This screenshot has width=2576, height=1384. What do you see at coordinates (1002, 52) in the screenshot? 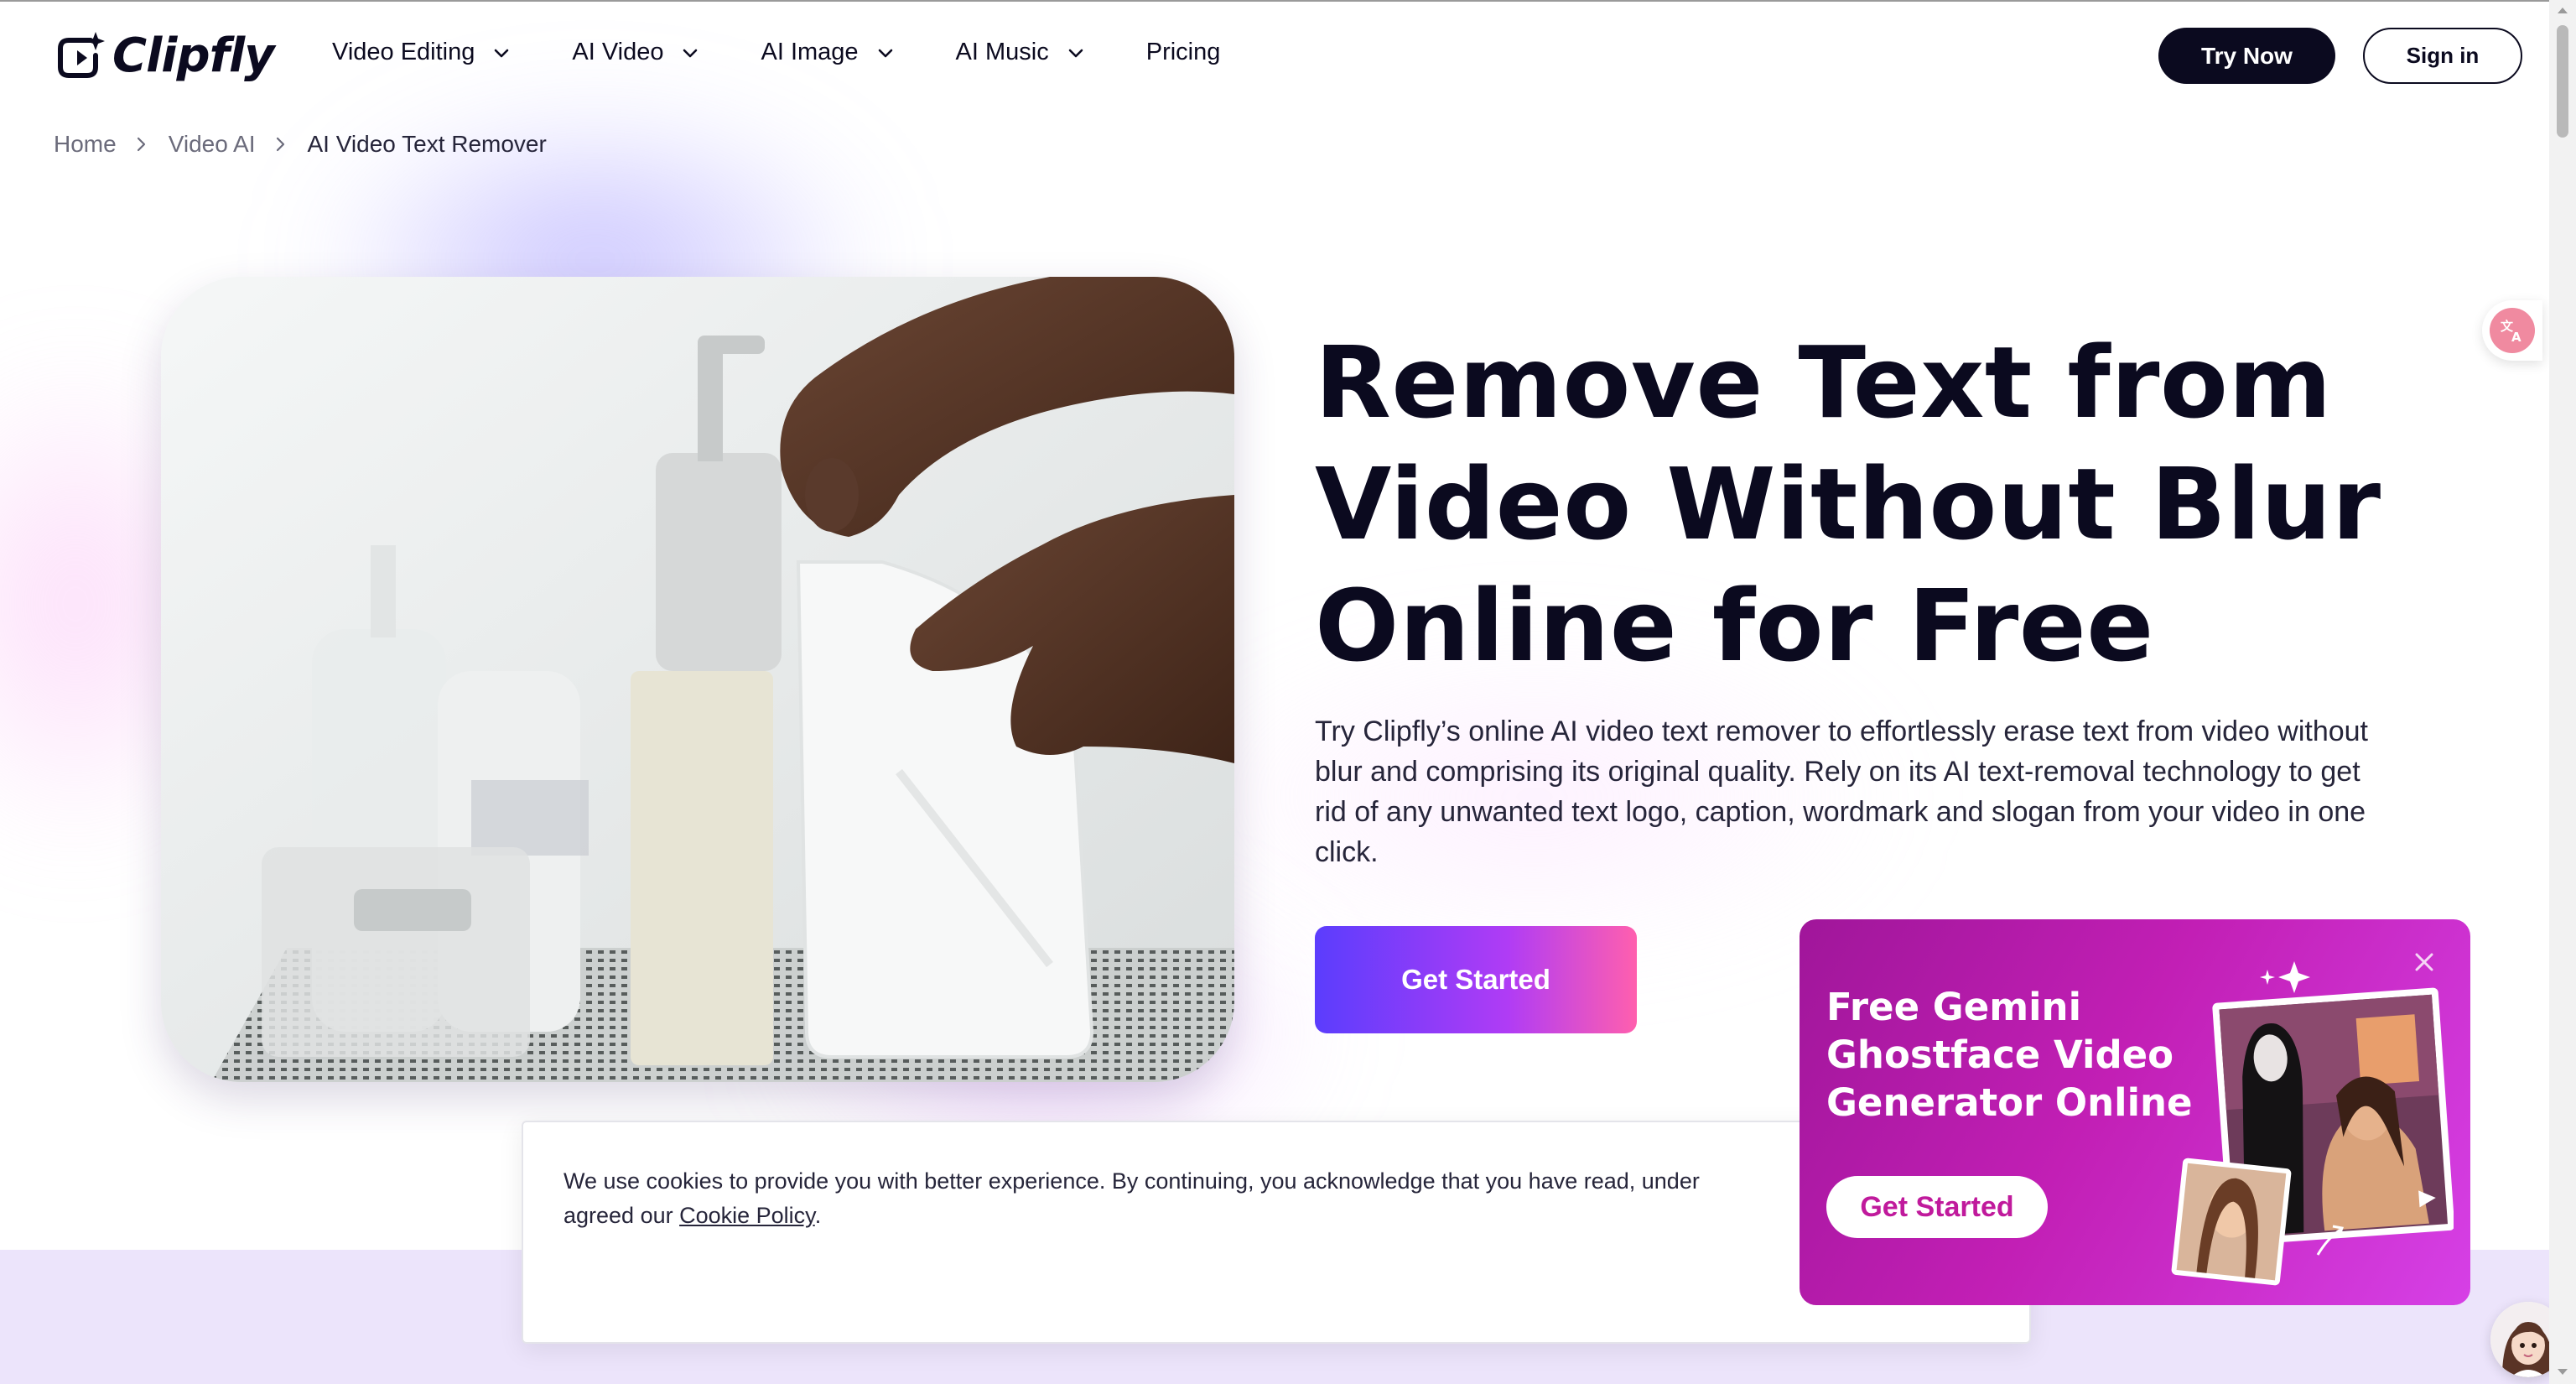
I see `nav-item-label: AI Music` at bounding box center [1002, 52].